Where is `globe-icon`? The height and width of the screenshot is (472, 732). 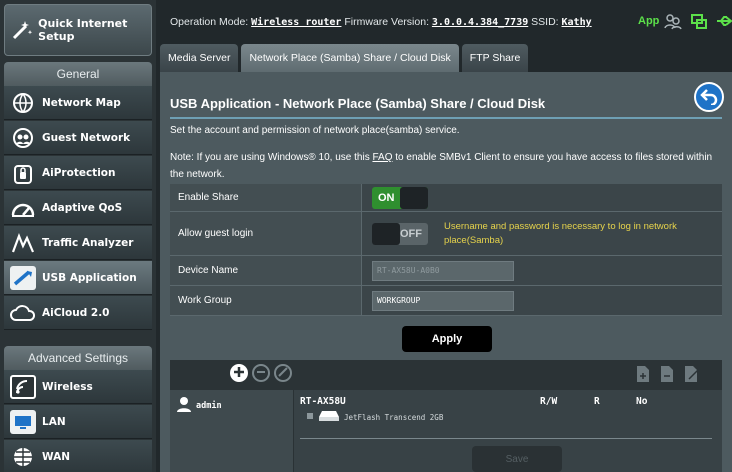
globe-icon is located at coordinates (23, 457).